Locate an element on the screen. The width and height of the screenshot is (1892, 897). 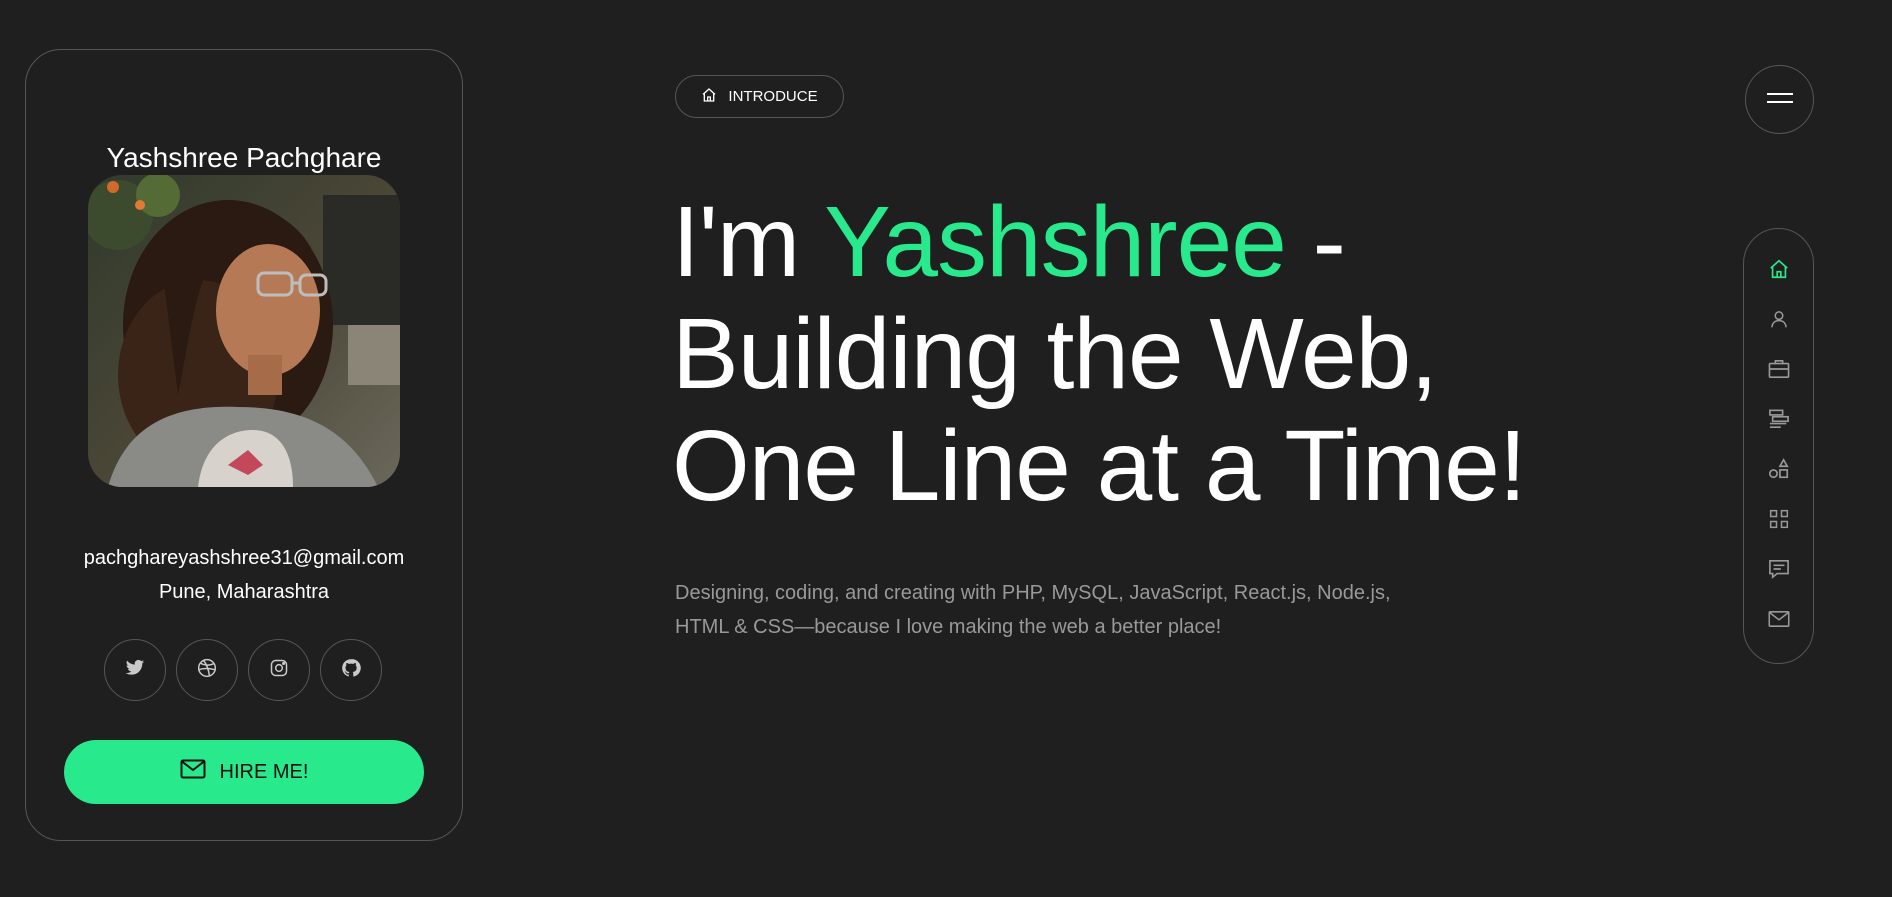
instagram-button is located at coordinates (279, 670).